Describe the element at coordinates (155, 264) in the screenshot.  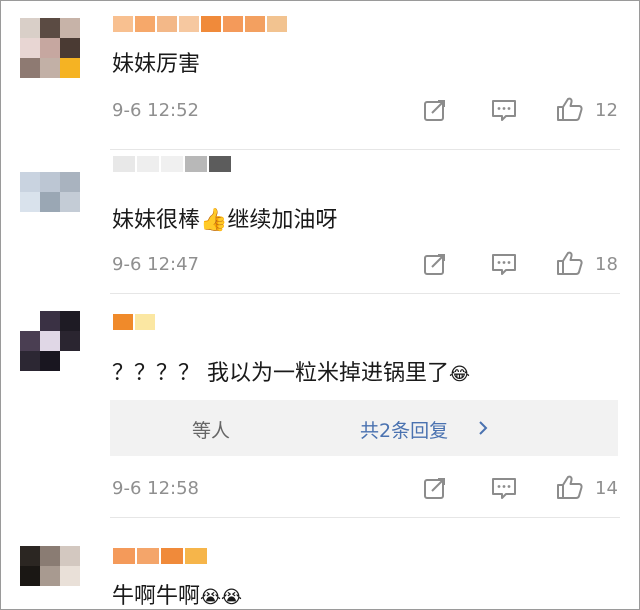
I see `comment-time: 9-6 12:47` at that location.